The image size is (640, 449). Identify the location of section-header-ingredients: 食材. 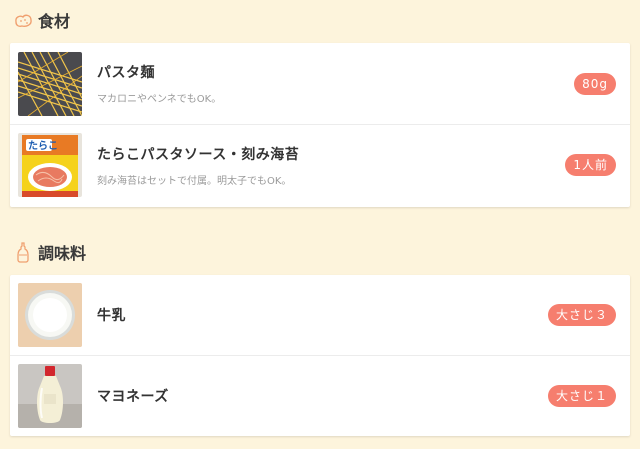
(41, 20).